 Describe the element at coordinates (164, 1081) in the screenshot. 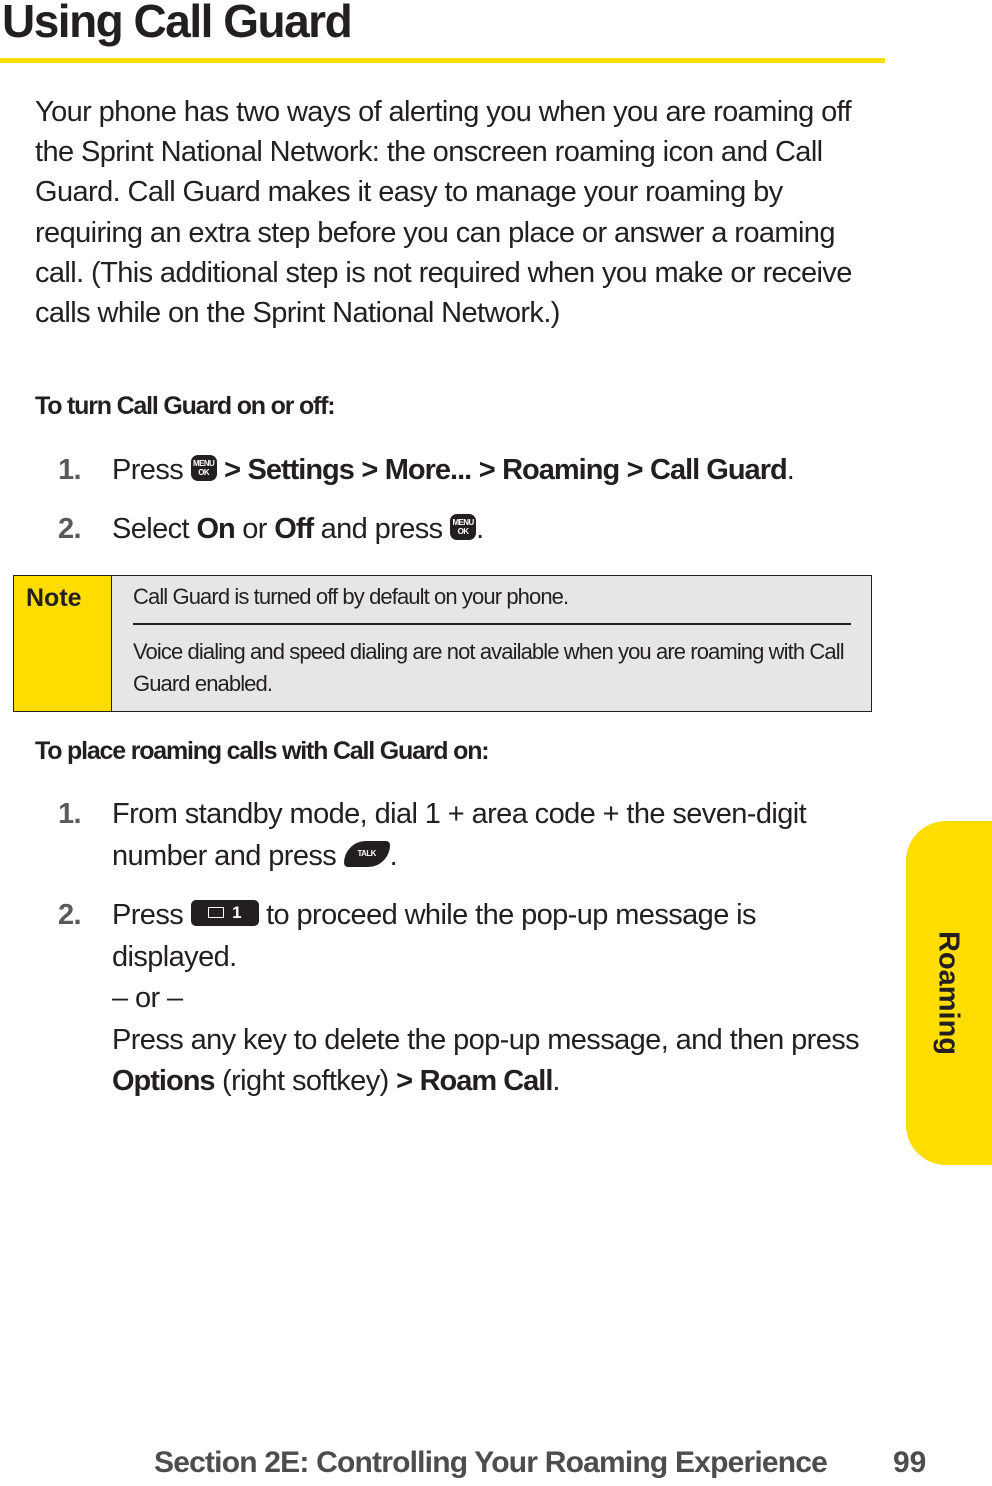

I see `options-softkey: Options` at that location.